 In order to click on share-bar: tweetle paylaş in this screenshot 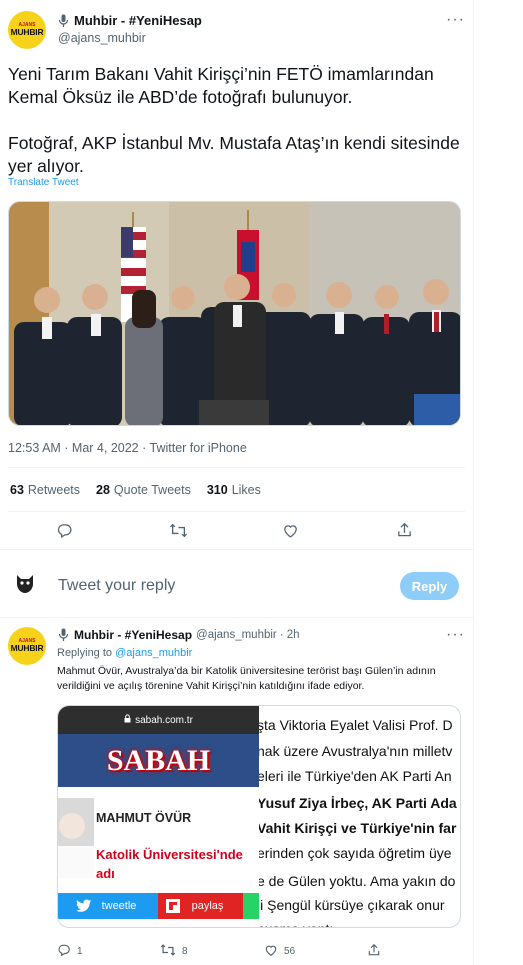, I will do `click(158, 906)`.